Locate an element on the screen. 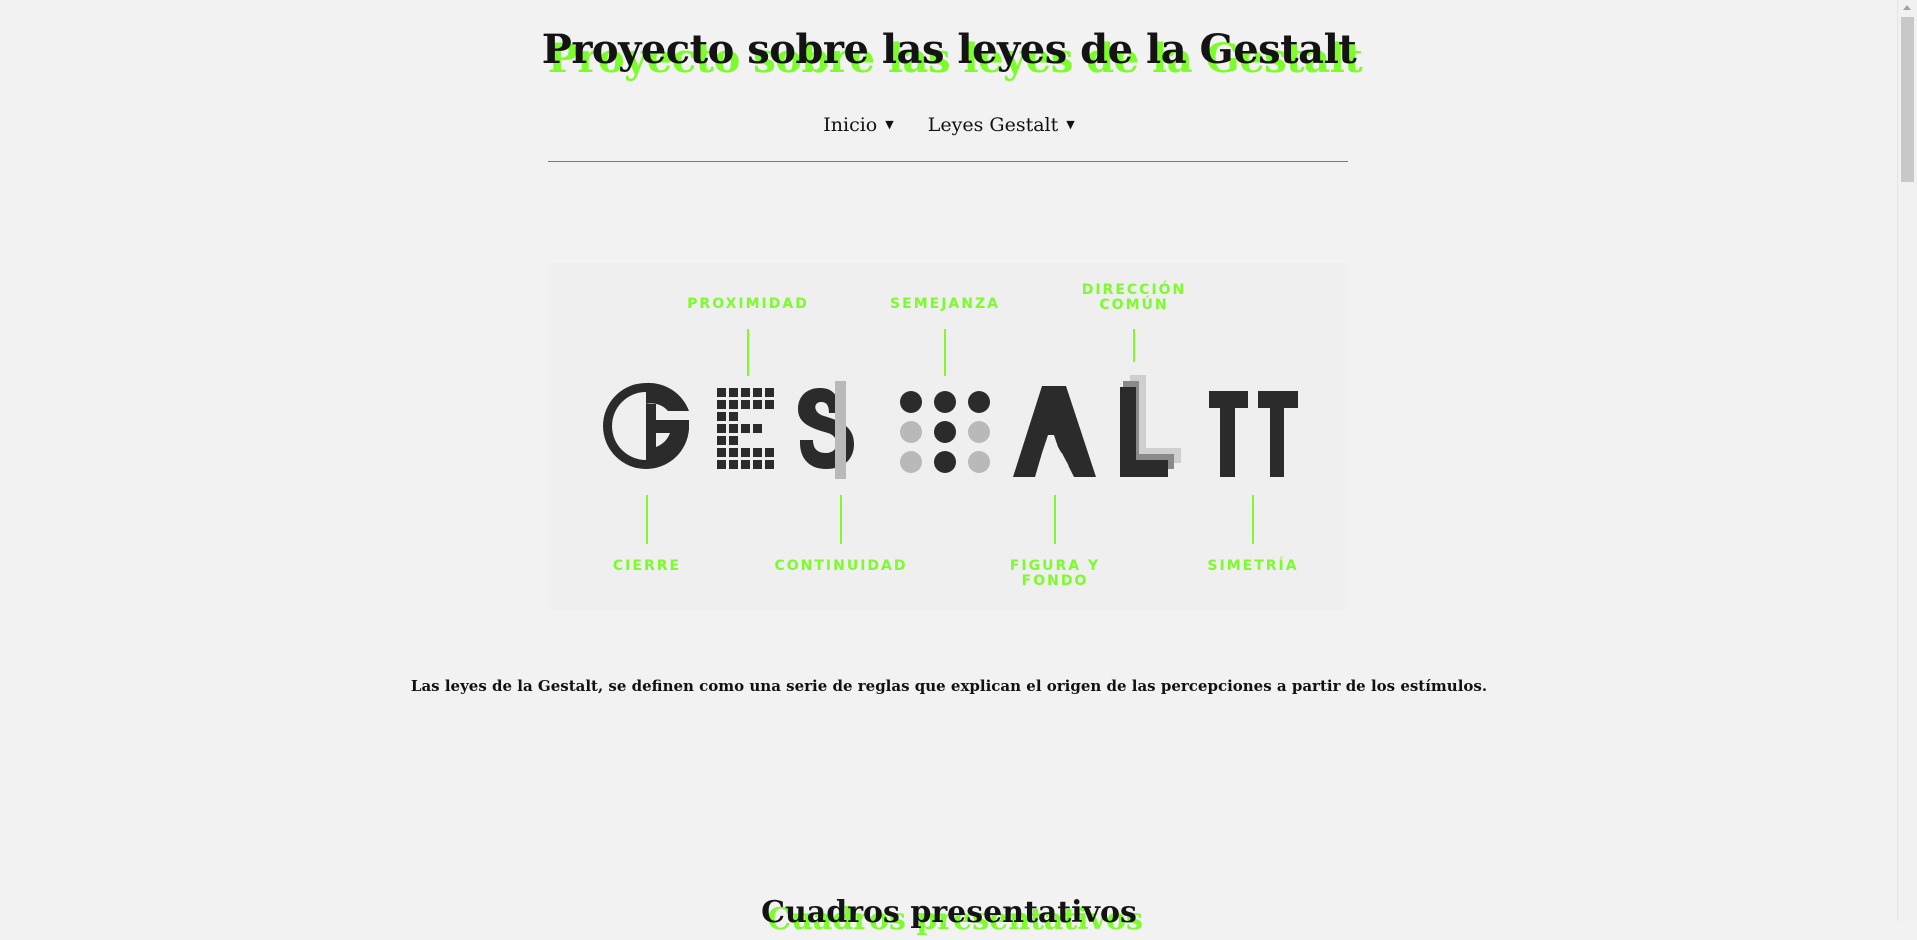 Image resolution: width=1917 pixels, height=940 pixels. label-figura-2: FONDO is located at coordinates (1055, 581).